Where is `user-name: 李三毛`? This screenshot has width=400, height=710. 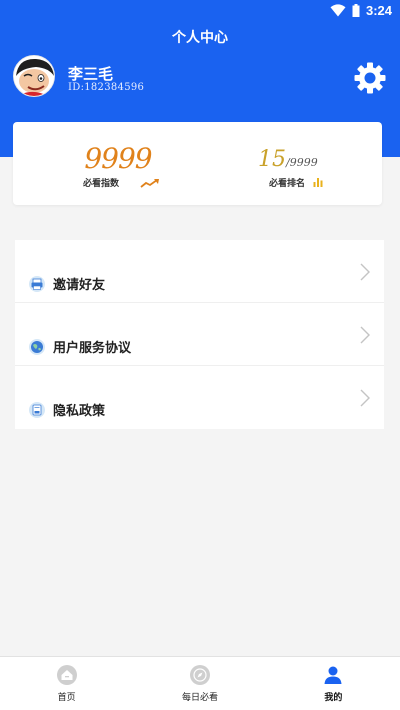
user-name: 李三毛 is located at coordinates (91, 74).